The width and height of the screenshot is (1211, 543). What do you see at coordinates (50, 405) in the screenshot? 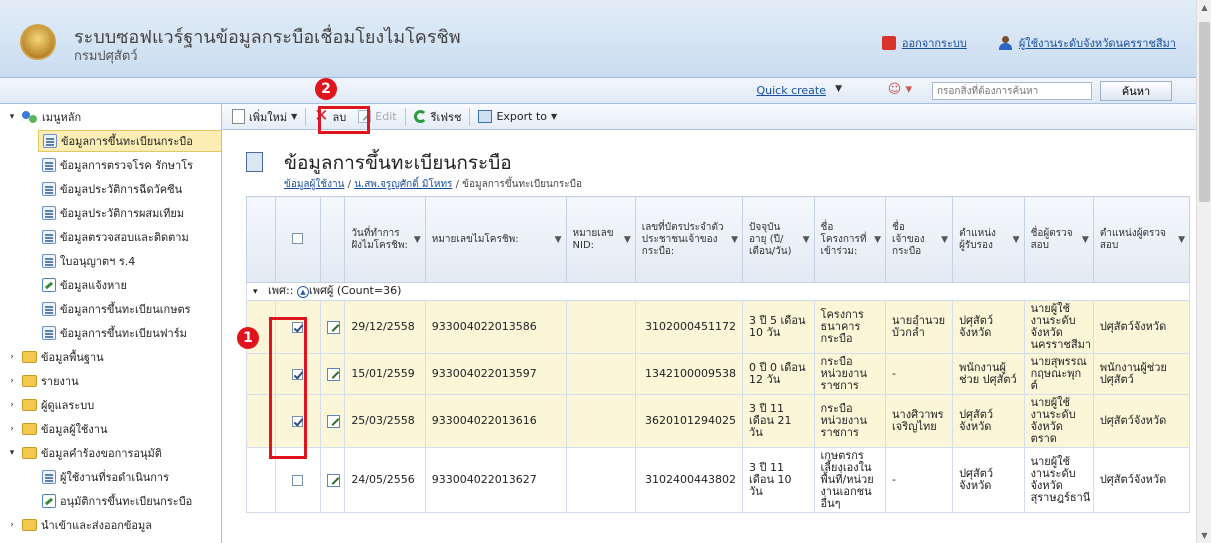
I see `sidebar-folder-admin: › ผู้ดูแลระบบ` at bounding box center [50, 405].